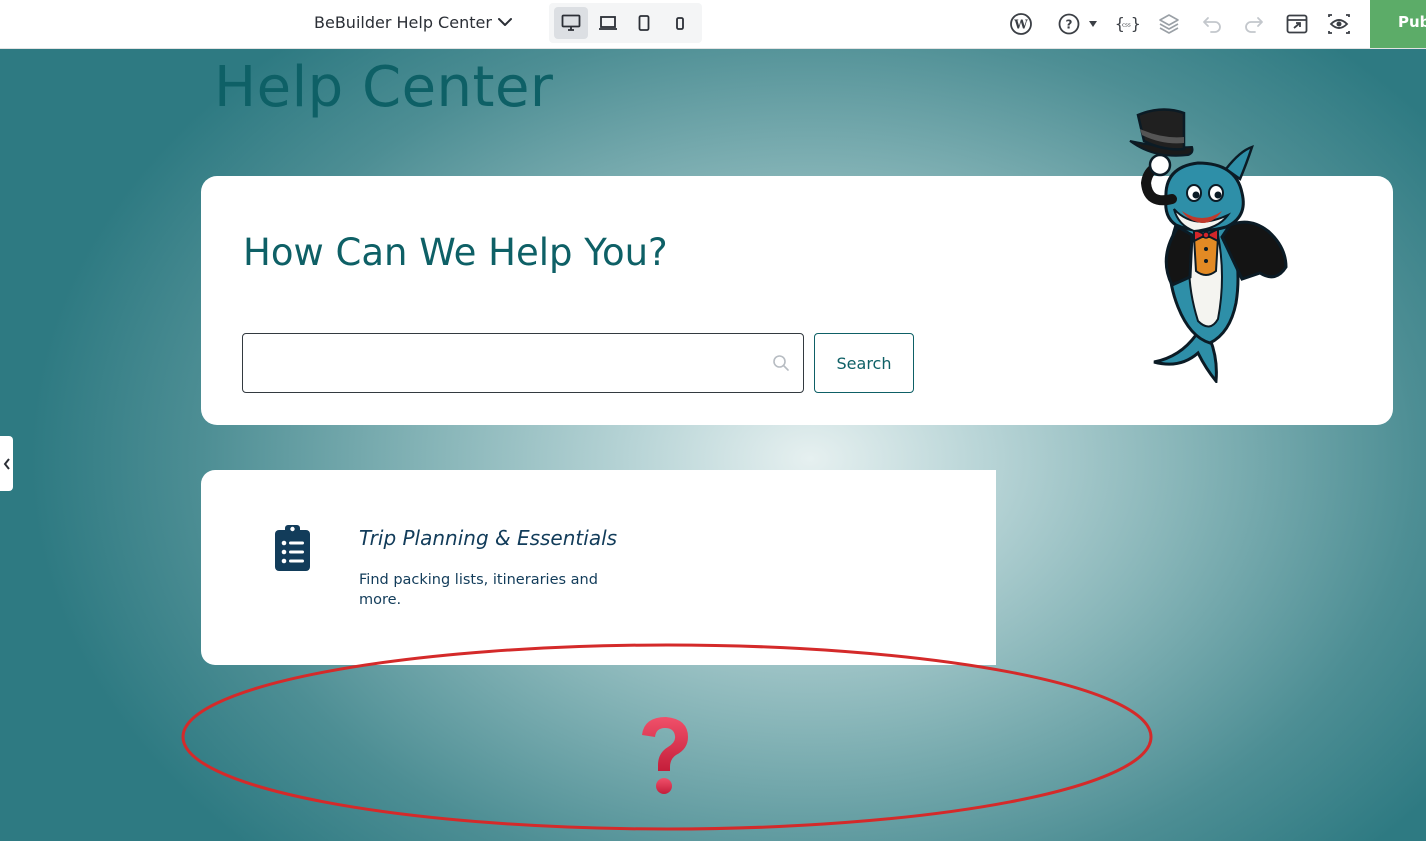 The height and width of the screenshot is (841, 1426). What do you see at coordinates (1254, 24) in the screenshot?
I see `redo-icon` at bounding box center [1254, 24].